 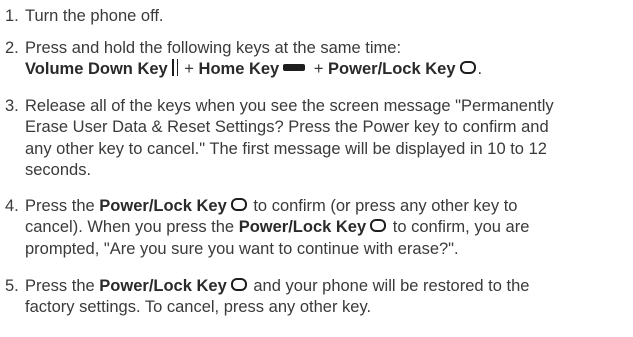 What do you see at coordinates (12, 16) in the screenshot?
I see `step-number: 1.` at bounding box center [12, 16].